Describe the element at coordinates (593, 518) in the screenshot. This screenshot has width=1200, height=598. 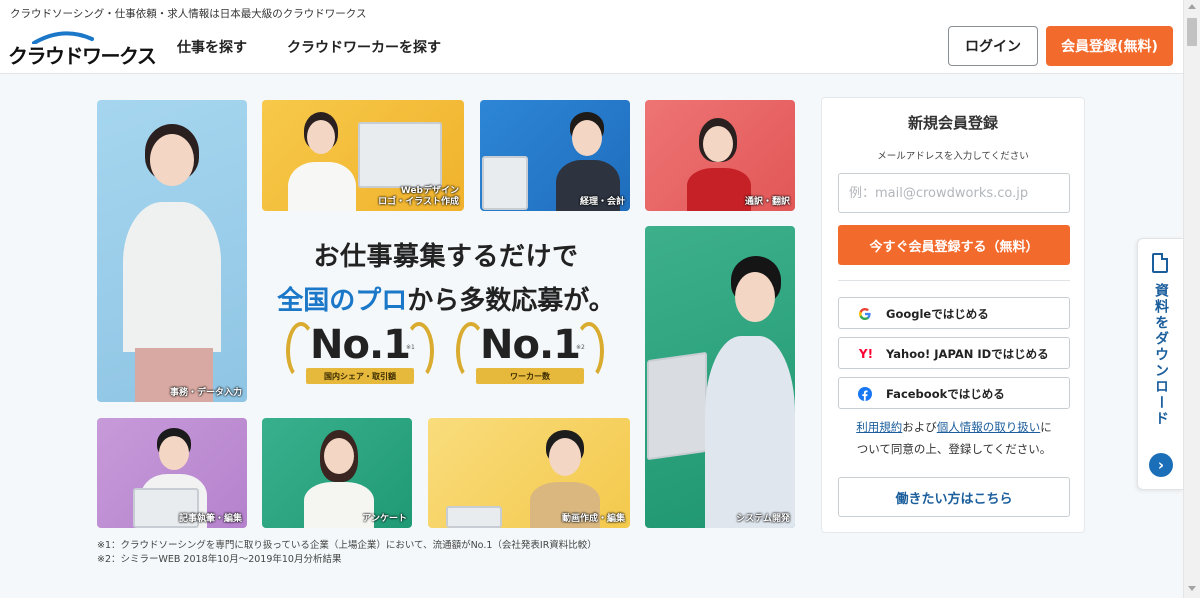
I see `tile-label-video: 動画作成・編集` at that location.